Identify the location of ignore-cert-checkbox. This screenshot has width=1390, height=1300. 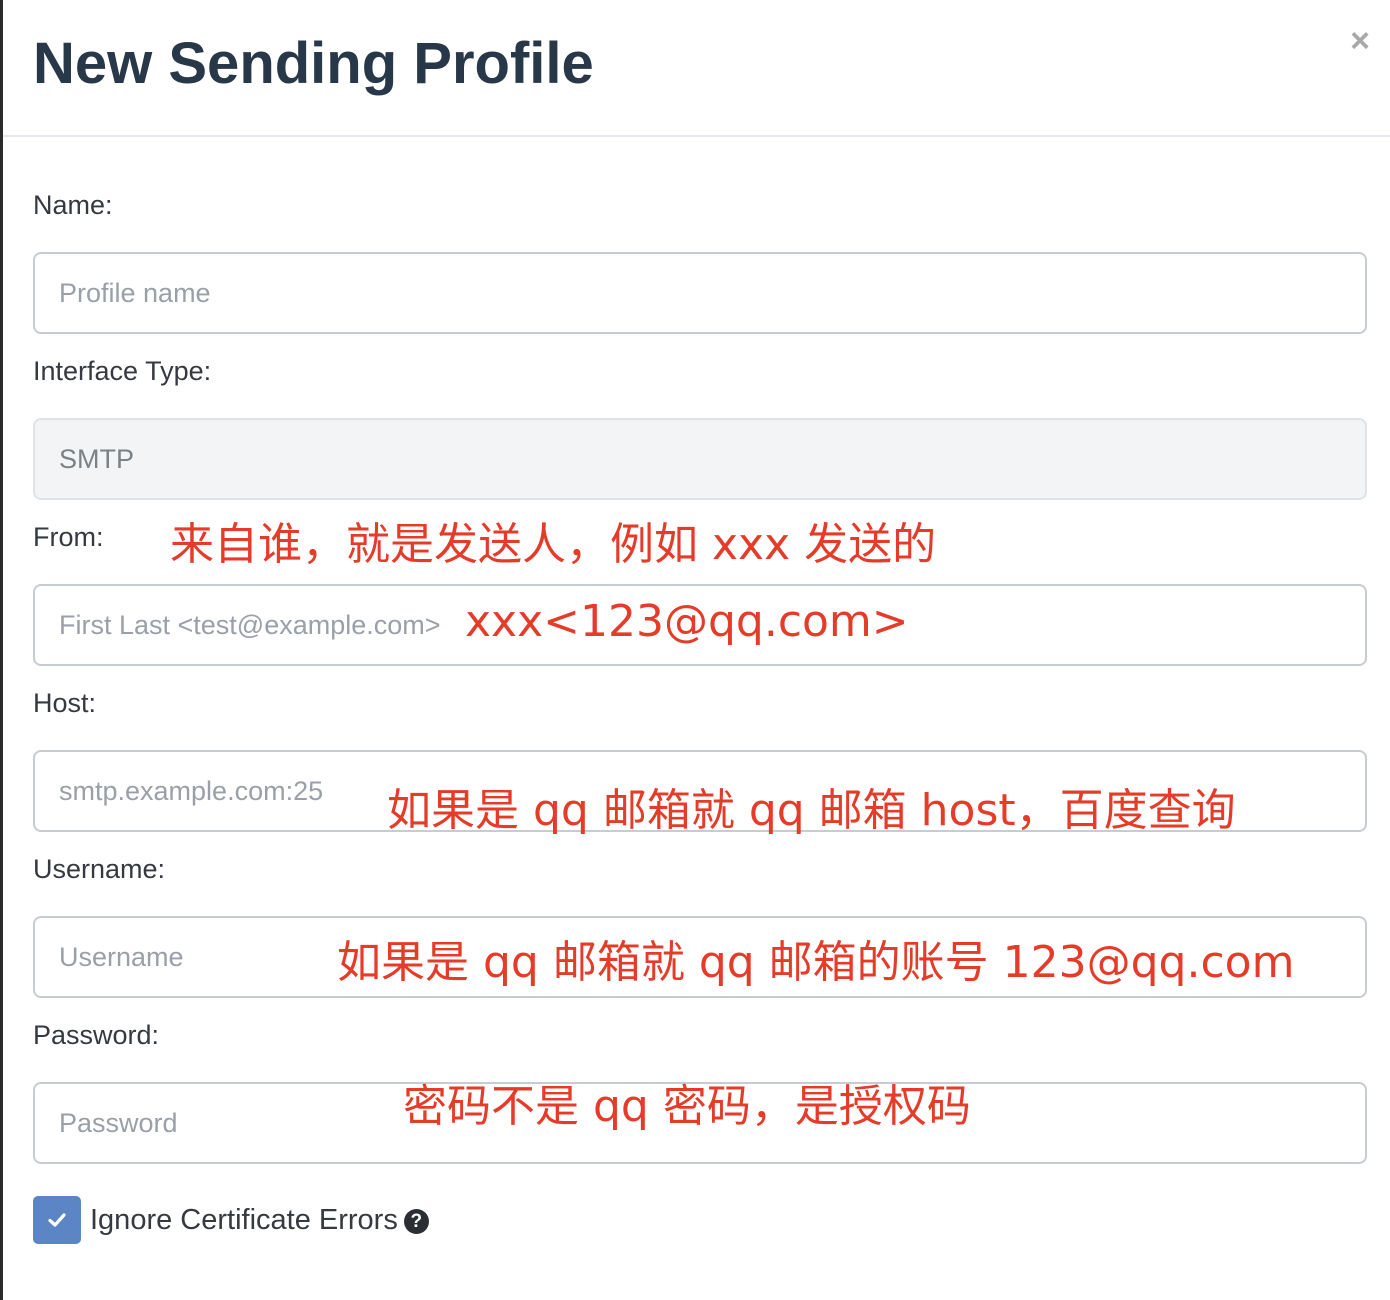
(57, 1220).